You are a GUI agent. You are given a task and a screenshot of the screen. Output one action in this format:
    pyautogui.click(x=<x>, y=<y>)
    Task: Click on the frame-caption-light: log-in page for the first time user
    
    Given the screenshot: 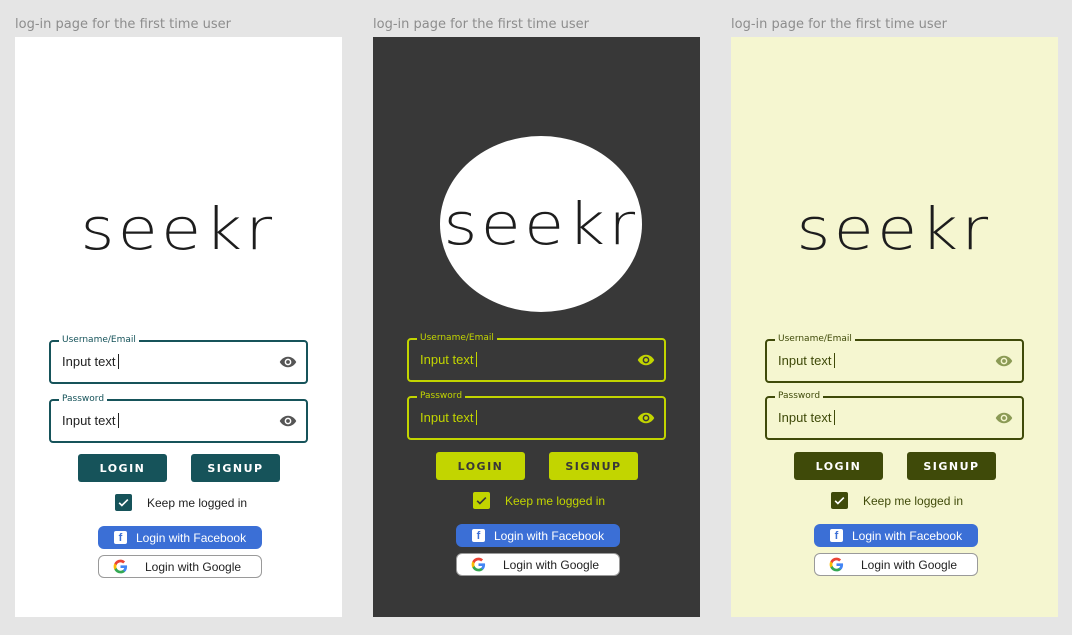 What is the action you would take?
    pyautogui.click(x=123, y=24)
    